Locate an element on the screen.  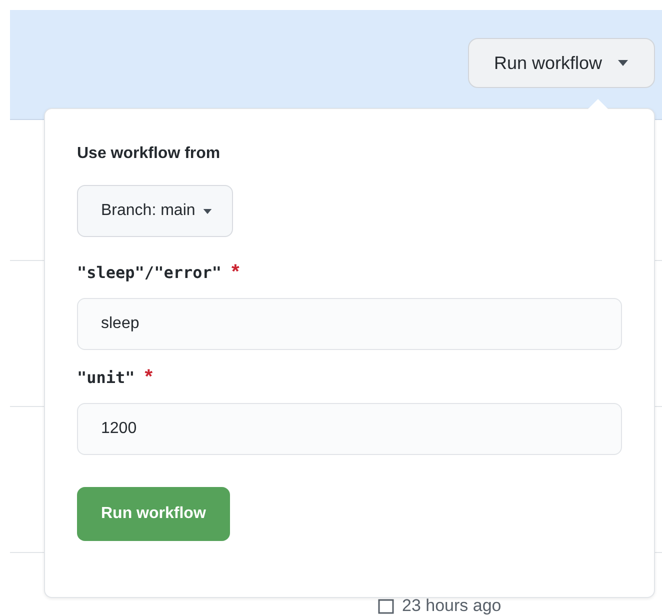
field-label: "sleep"/"error" is located at coordinates (149, 272).